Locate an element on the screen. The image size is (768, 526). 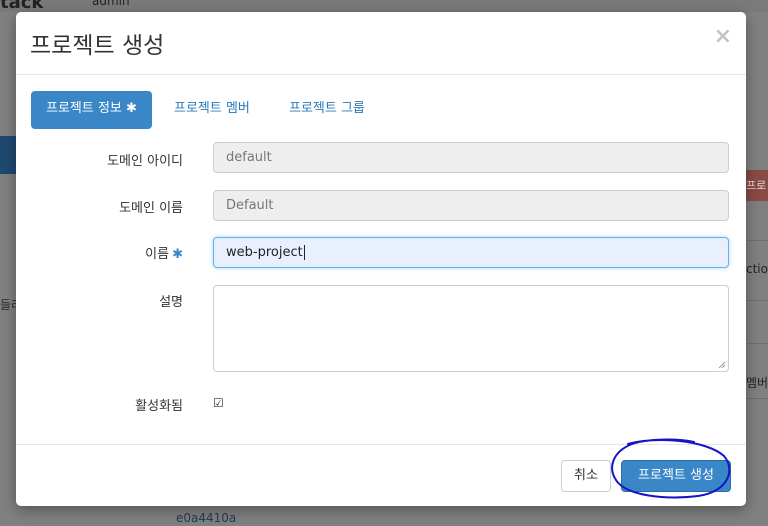
tab-label: 프로젝트 정보 is located at coordinates (84, 108).